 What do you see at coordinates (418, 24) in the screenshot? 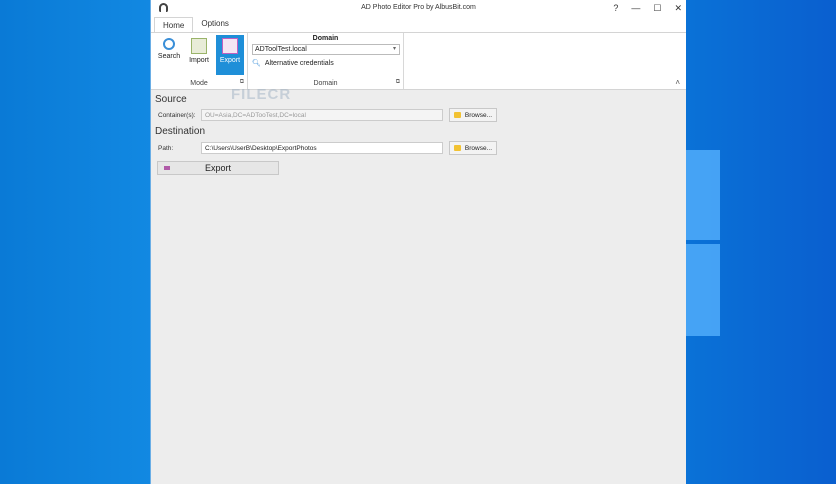
I see `ribbon-tabs: Home Options` at bounding box center [418, 24].